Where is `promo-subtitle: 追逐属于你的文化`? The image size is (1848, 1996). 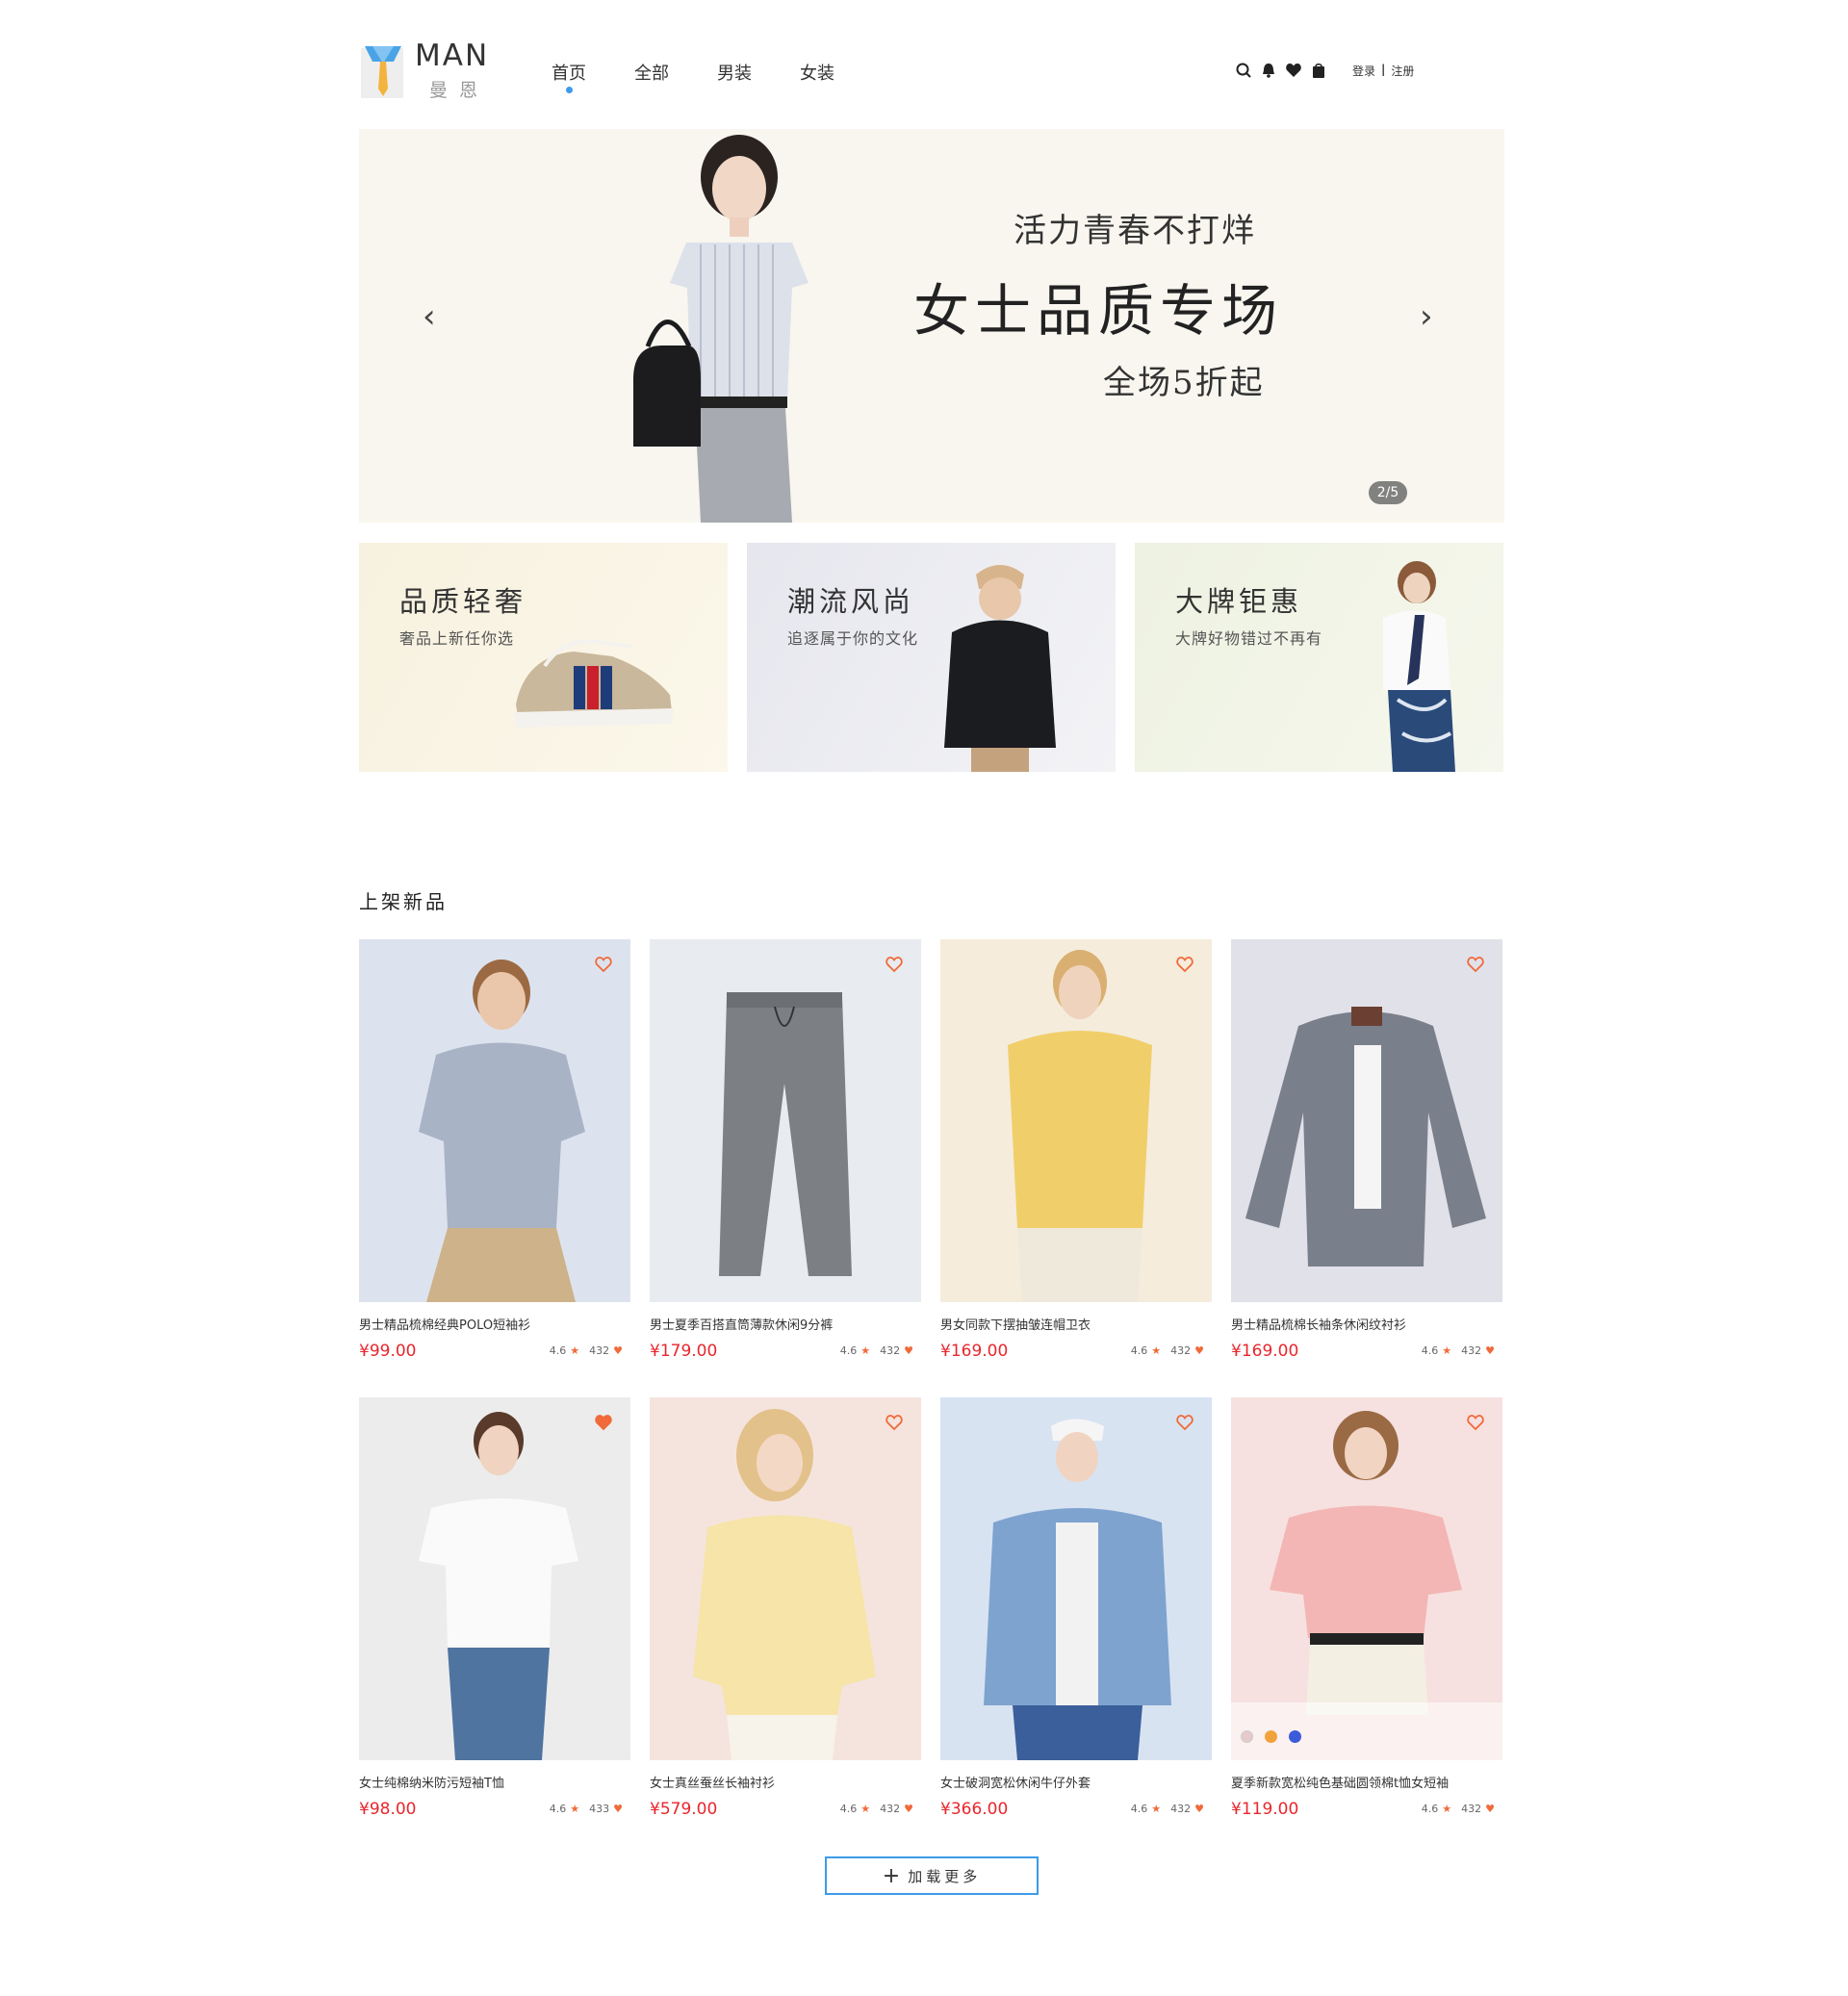 promo-subtitle: 追逐属于你的文化 is located at coordinates (853, 638).